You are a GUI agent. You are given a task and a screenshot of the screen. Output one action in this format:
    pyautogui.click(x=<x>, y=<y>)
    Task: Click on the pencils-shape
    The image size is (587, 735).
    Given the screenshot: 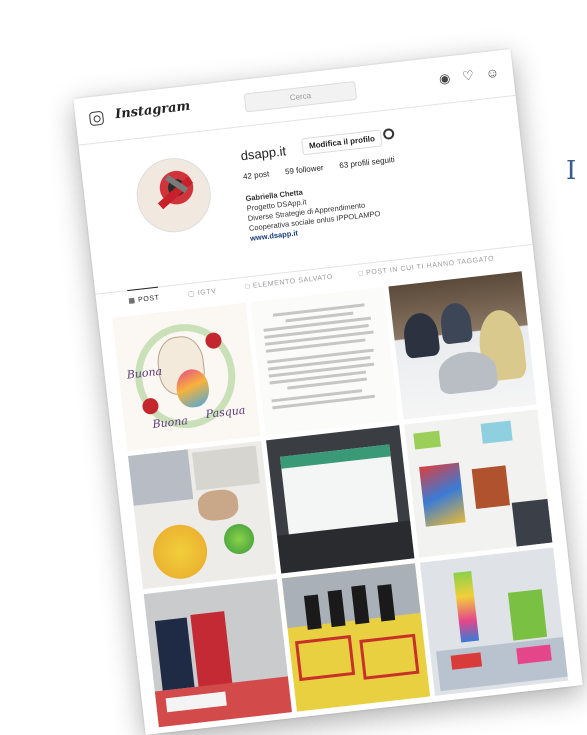 What is the action you would take?
    pyautogui.click(x=442, y=494)
    